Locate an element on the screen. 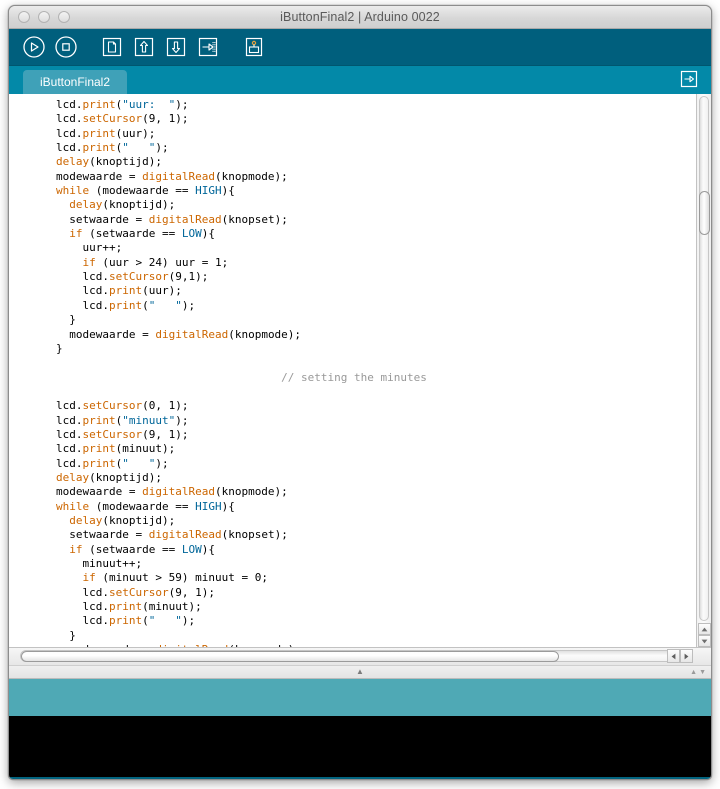  code-line: lcd.print(" "); is located at coordinates (112, 148).